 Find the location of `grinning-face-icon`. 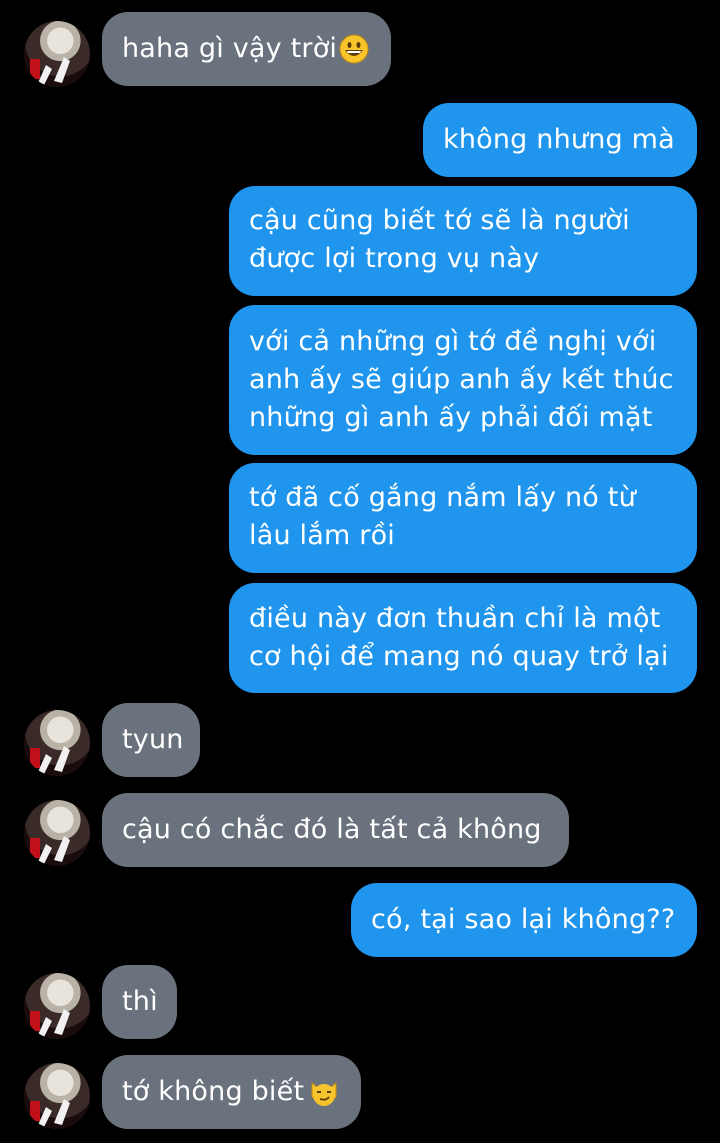

grinning-face-icon is located at coordinates (354, 49).